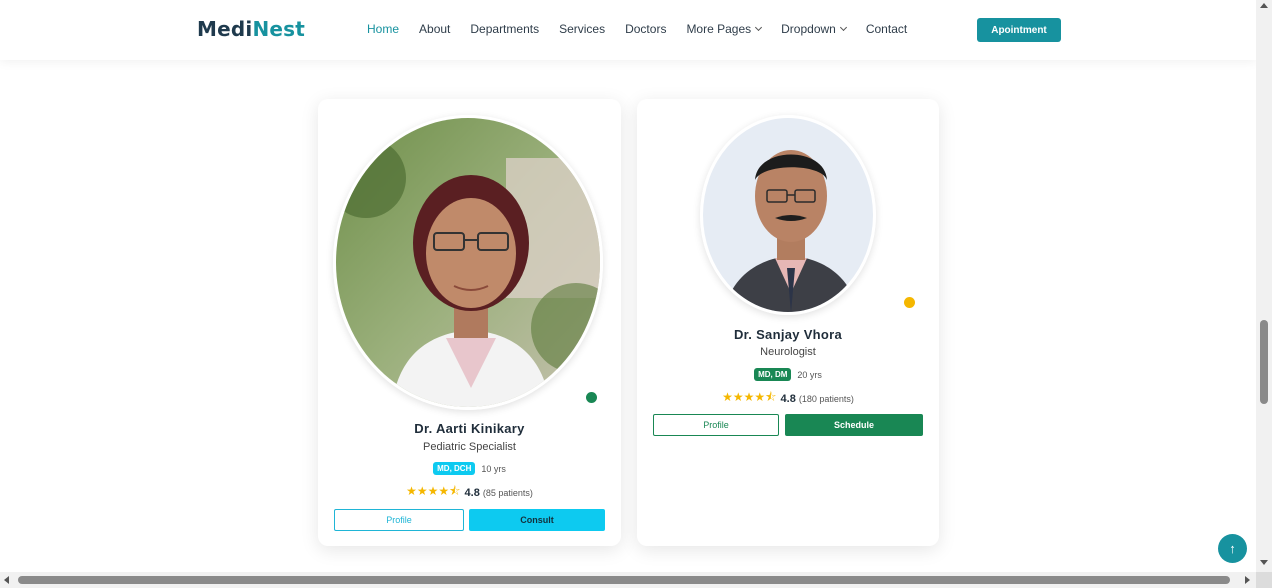 The image size is (1272, 588). Describe the element at coordinates (826, 398) in the screenshot. I see `patient-count: (180 patients)` at that location.